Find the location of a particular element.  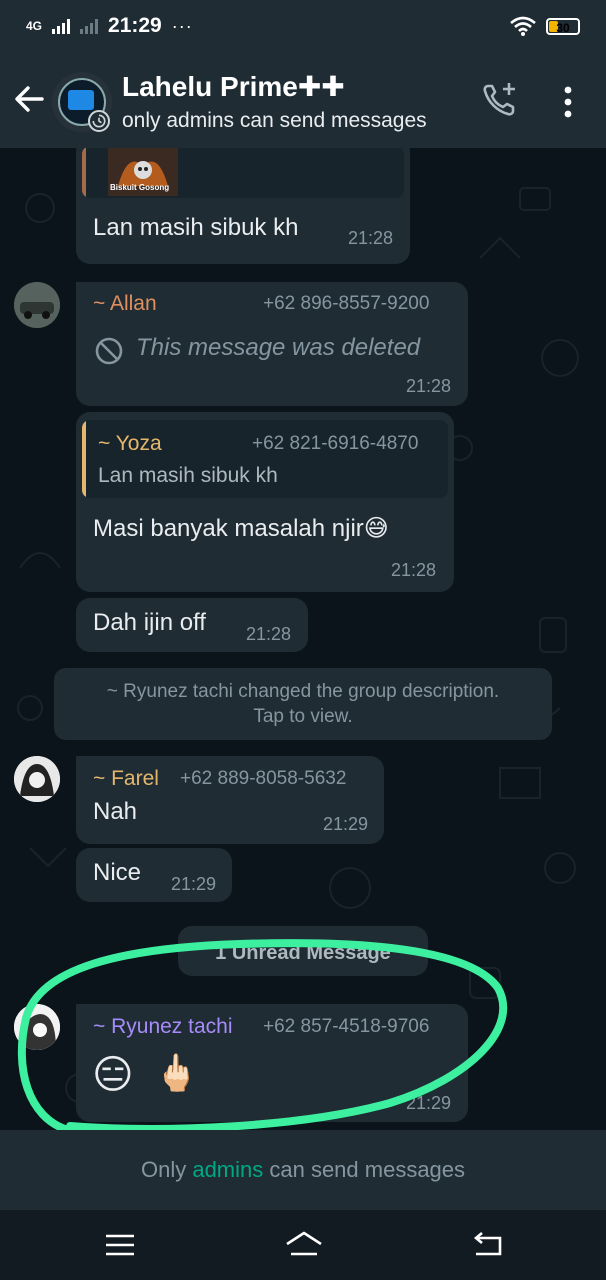

unread-divider: 1 Unread Message is located at coordinates (303, 951).